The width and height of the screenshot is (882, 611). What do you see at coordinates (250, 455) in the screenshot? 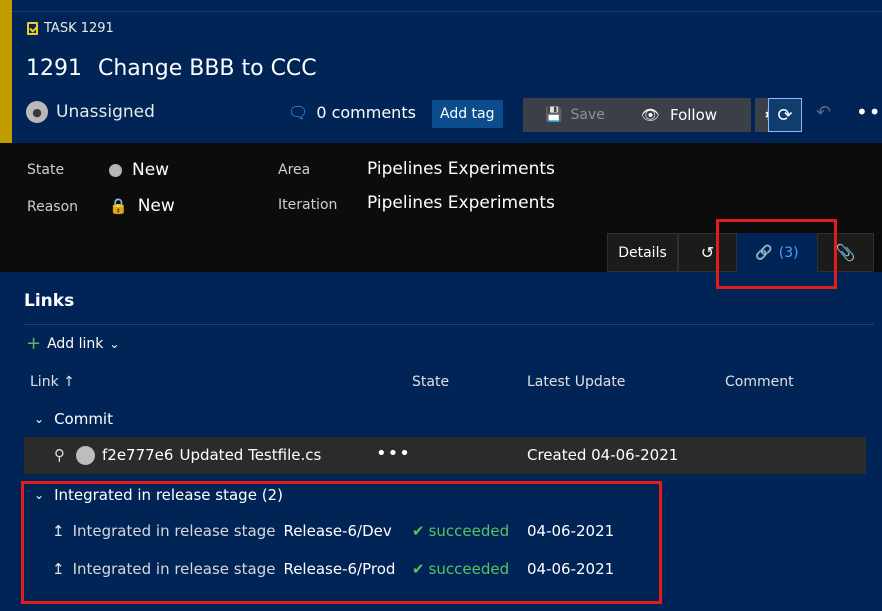
I see `commit-message: Updated Testfile.cs` at bounding box center [250, 455].